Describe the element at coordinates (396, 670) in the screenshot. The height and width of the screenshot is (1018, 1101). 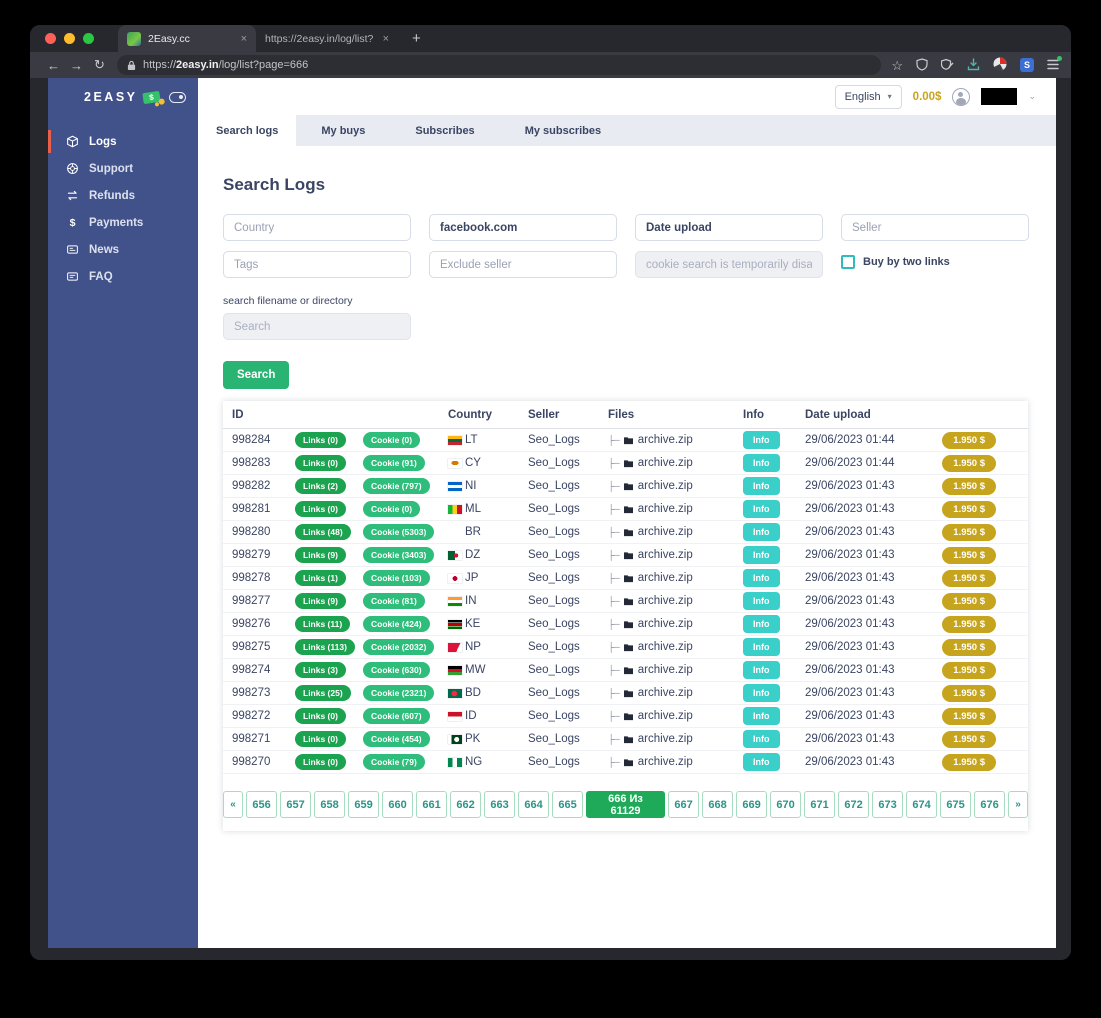
I see `cookie-badge: Cookie (630)` at that location.